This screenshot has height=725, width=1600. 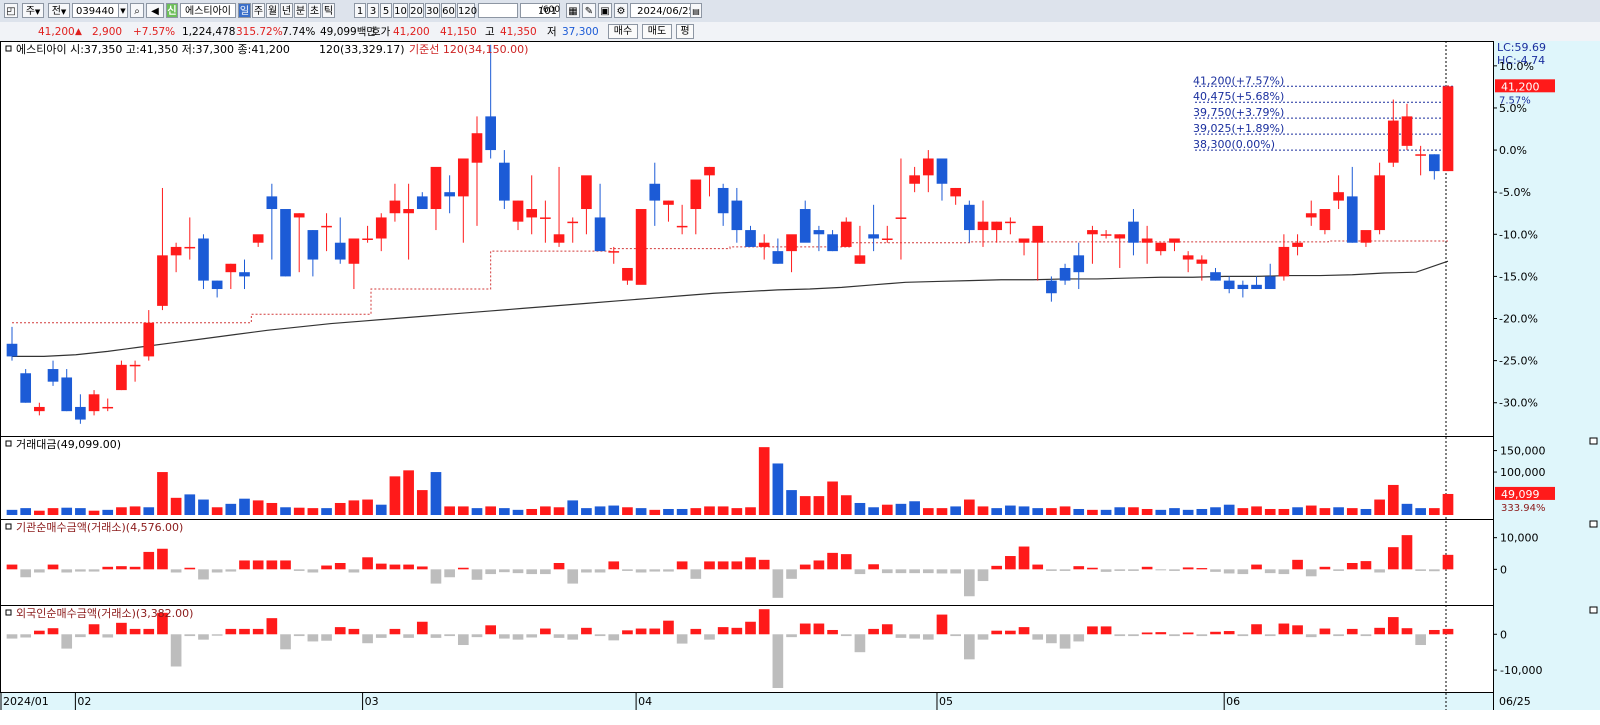 I want to click on stock-name: 에스티아이, so click(x=208, y=10).